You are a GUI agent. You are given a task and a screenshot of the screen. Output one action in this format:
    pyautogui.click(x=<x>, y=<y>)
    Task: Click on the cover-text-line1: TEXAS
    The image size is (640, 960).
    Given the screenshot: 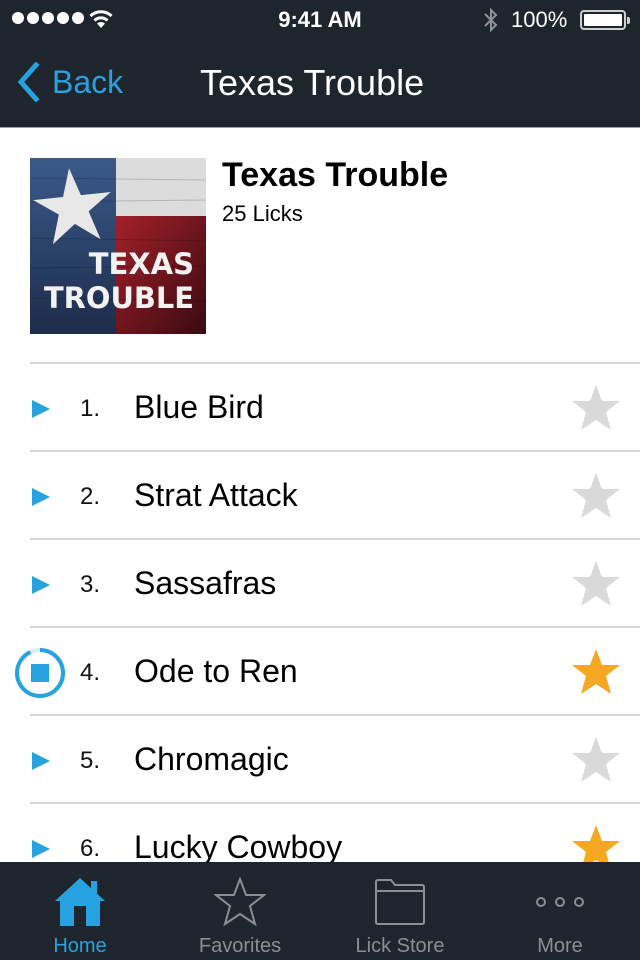 What is the action you would take?
    pyautogui.click(x=141, y=264)
    